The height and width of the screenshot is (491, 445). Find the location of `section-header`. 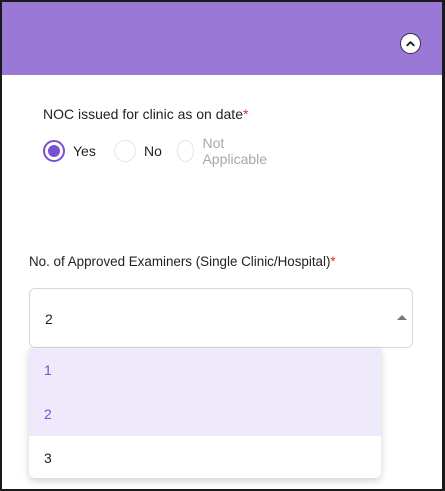

section-header is located at coordinates (222, 38).